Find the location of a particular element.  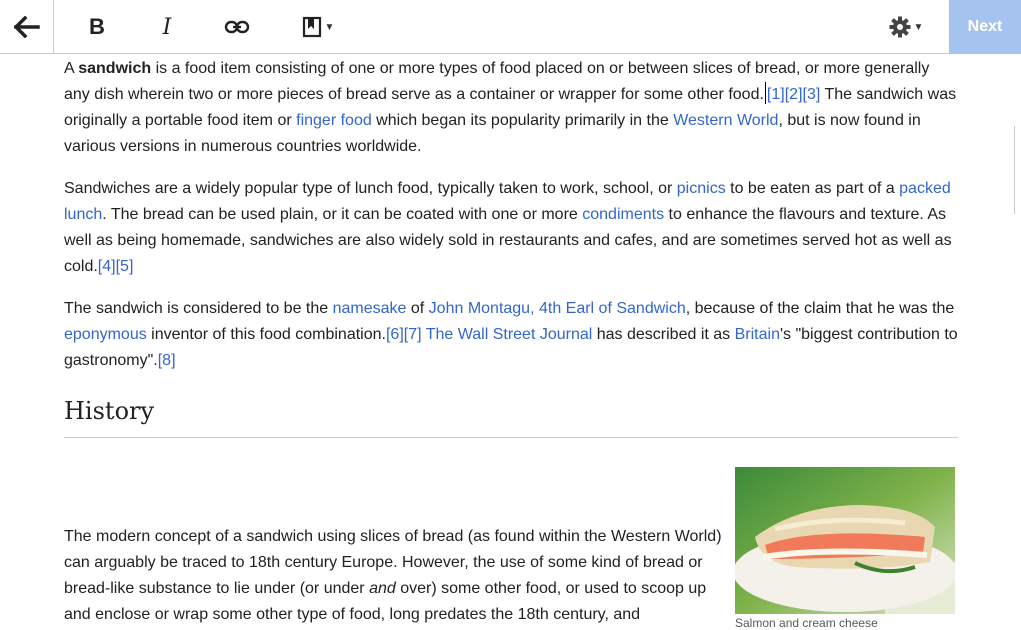

reference-link: [7] is located at coordinates (413, 334).